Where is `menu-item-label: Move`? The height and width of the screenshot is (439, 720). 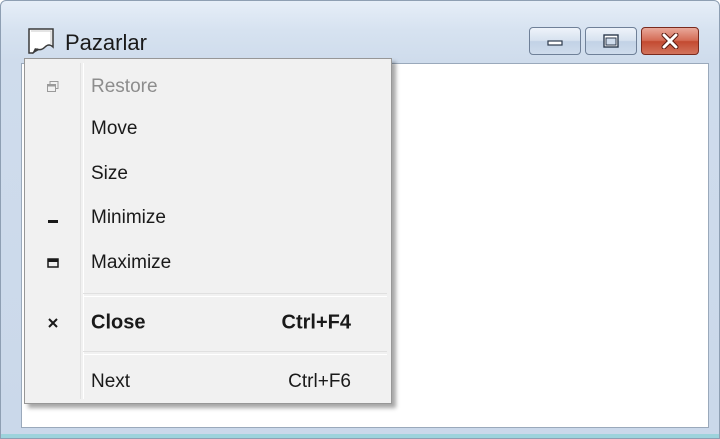
menu-item-label: Move is located at coordinates (114, 128).